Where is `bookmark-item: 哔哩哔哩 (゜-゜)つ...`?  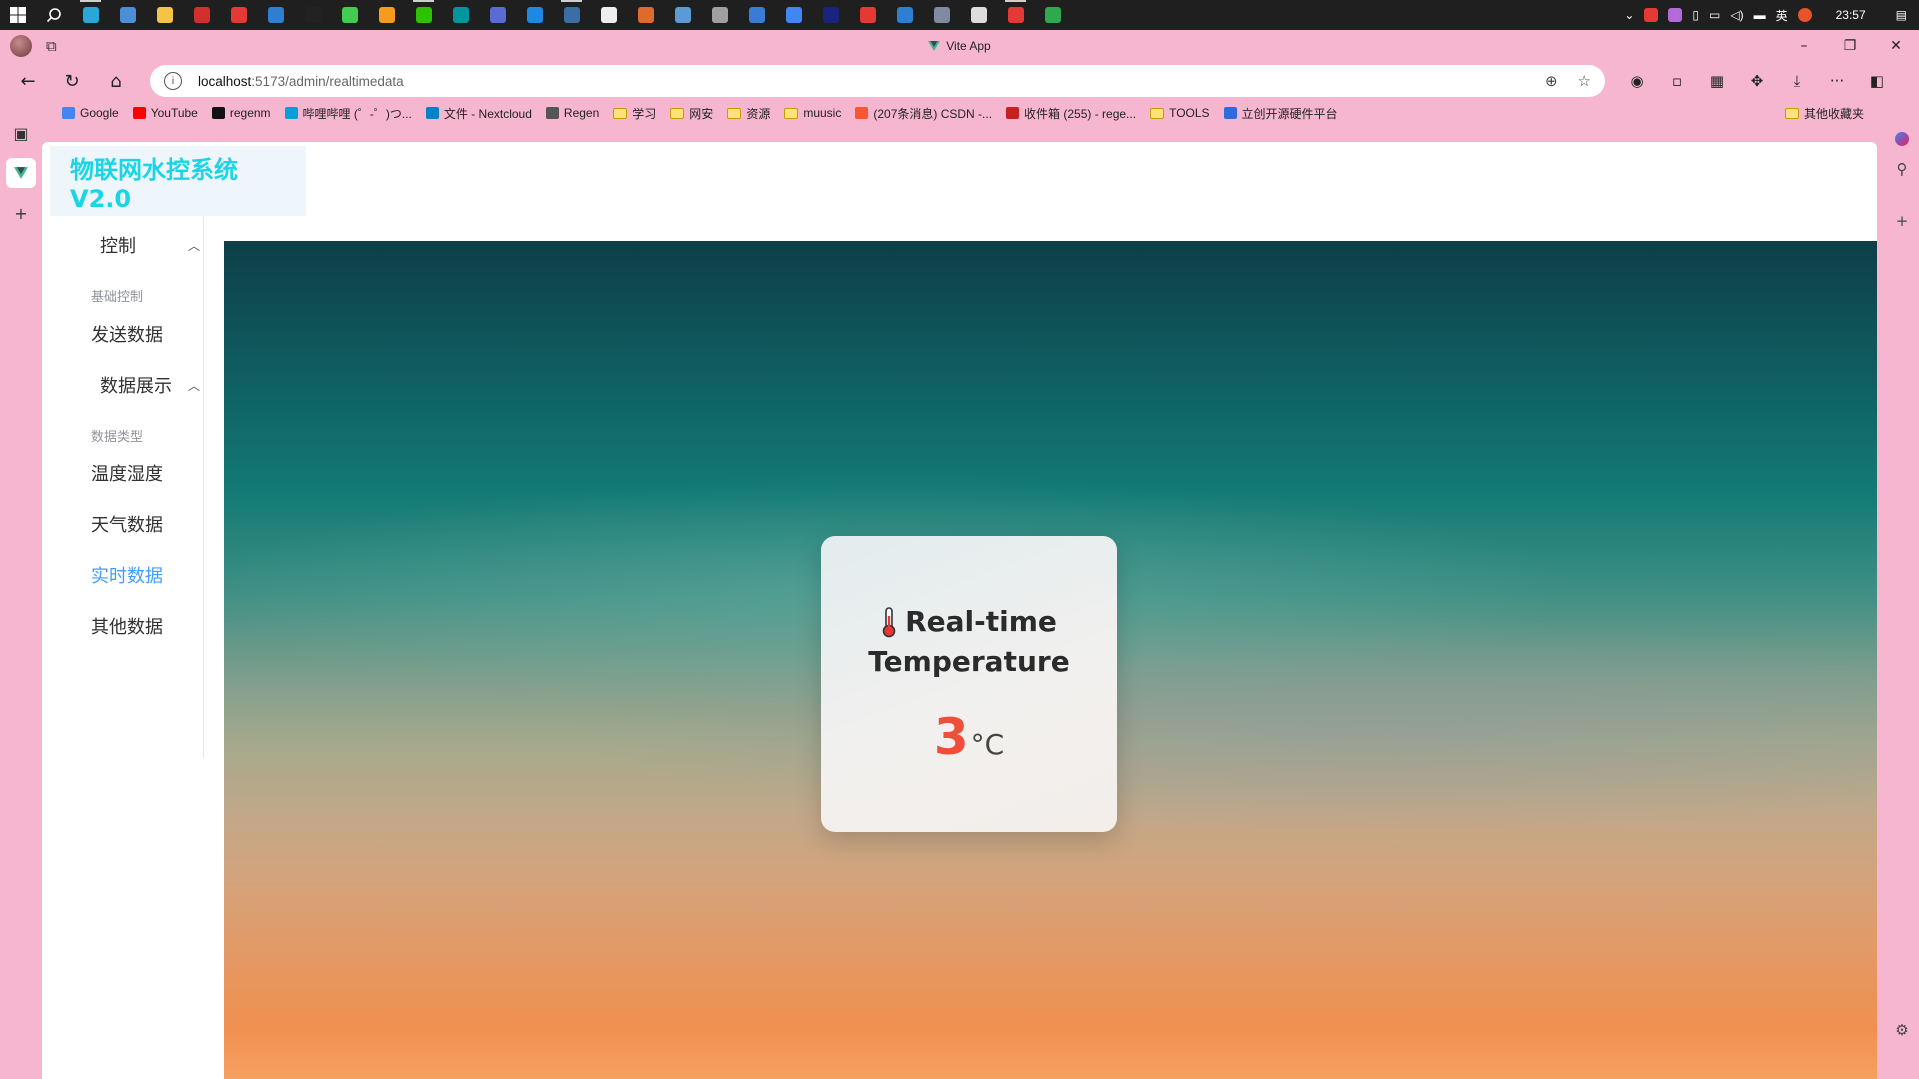
bookmark-item: 哔哩哔哩 (゜-゜)つ... is located at coordinates (348, 113).